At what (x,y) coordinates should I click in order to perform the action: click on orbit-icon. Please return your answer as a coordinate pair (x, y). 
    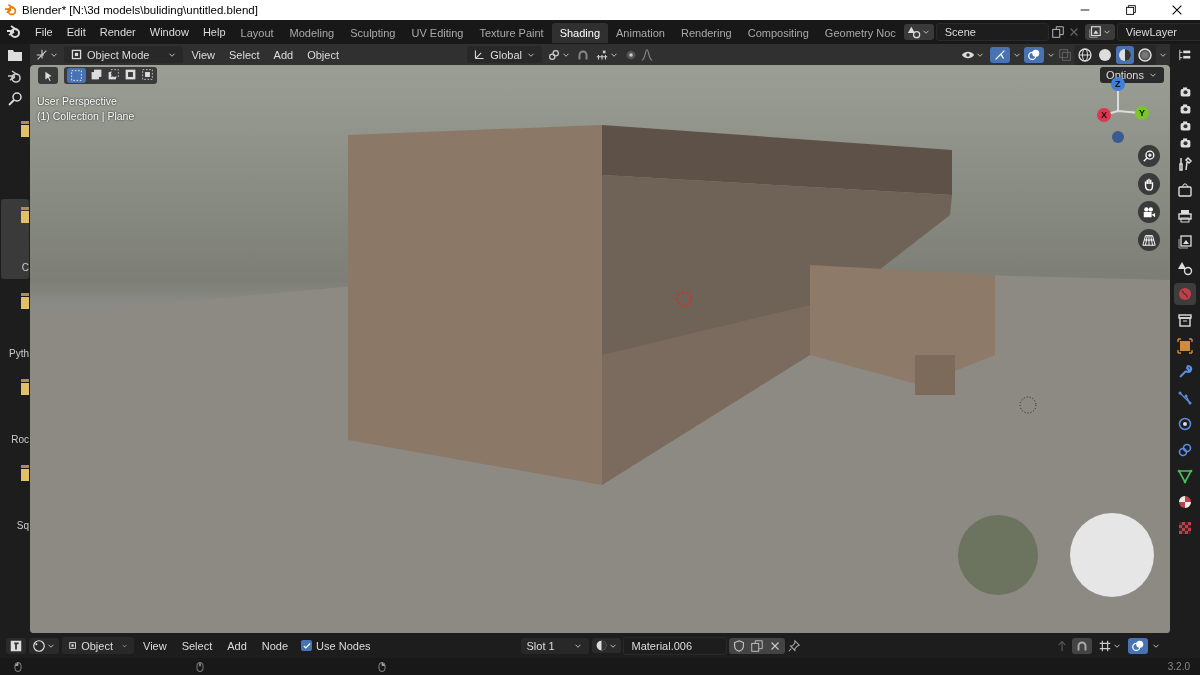
    Looking at the image, I should click on (1185, 424).